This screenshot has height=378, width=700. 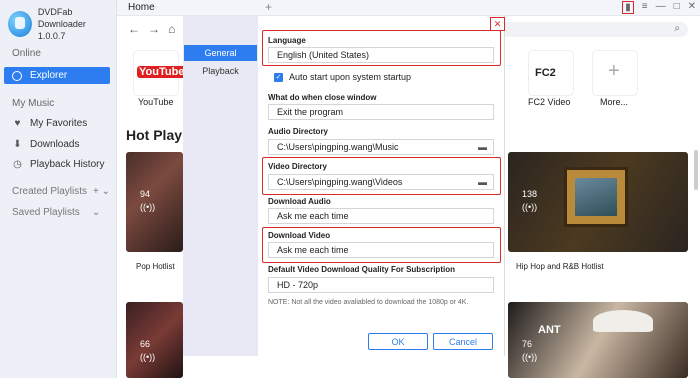 I want to click on playlist-card: ANT 76 ((•)), so click(x=598, y=340).